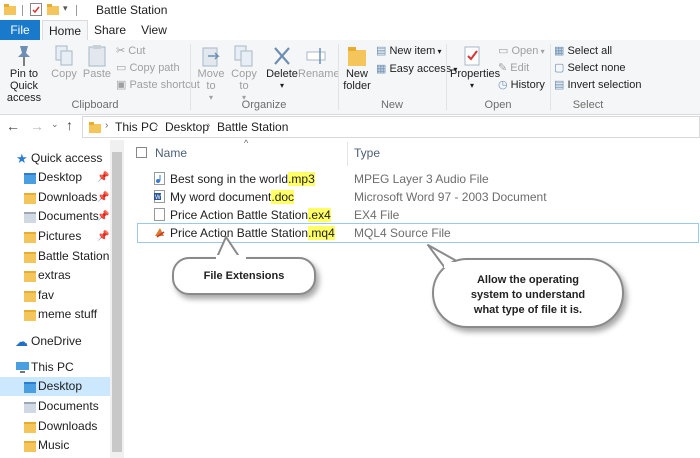 Image resolution: width=700 pixels, height=458 pixels. I want to click on sidebar-item-onedrive: ☁ OneDrive, so click(55, 341).